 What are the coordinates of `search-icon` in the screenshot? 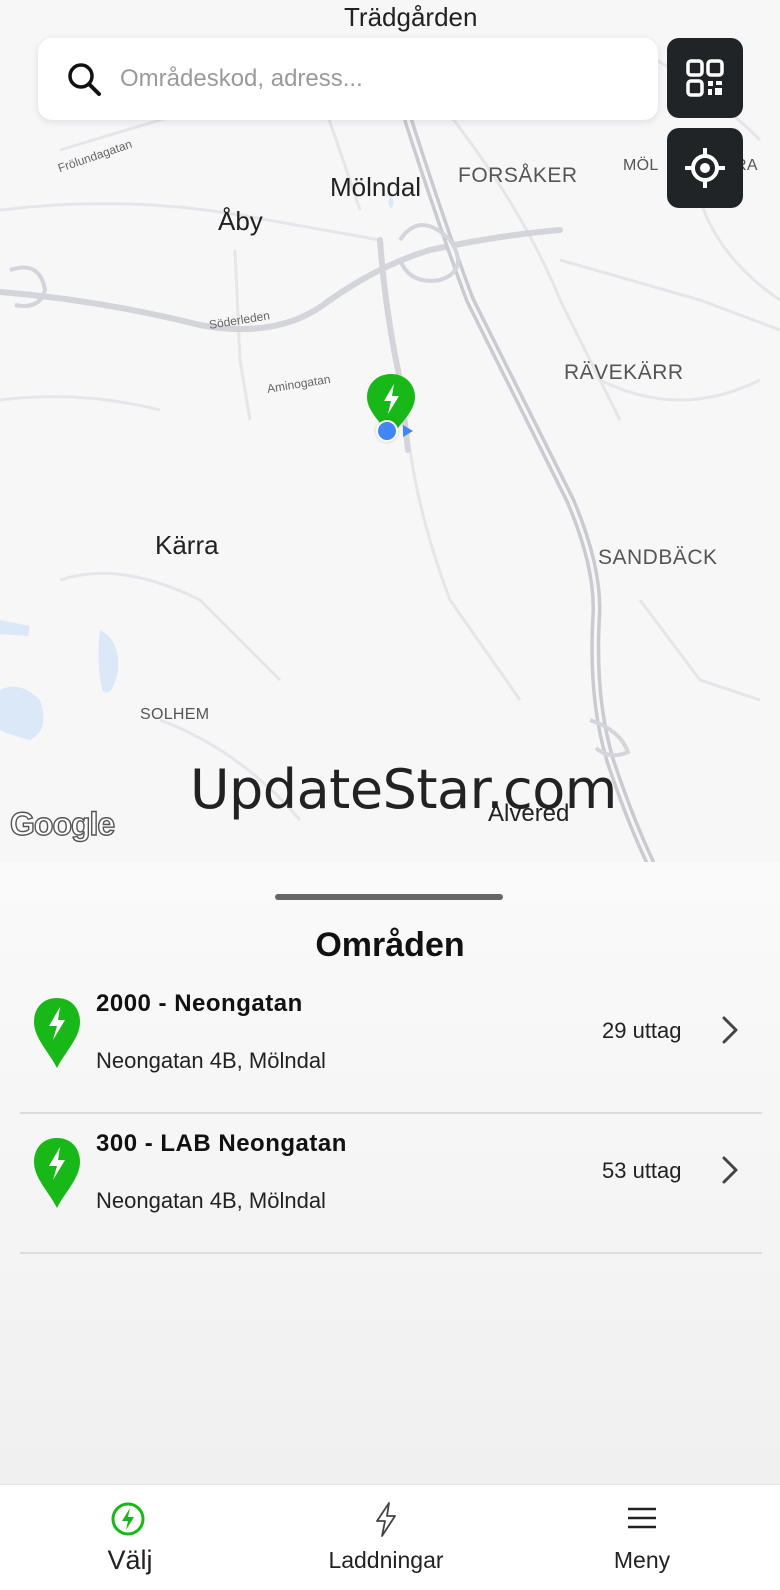 It's located at (84, 79).